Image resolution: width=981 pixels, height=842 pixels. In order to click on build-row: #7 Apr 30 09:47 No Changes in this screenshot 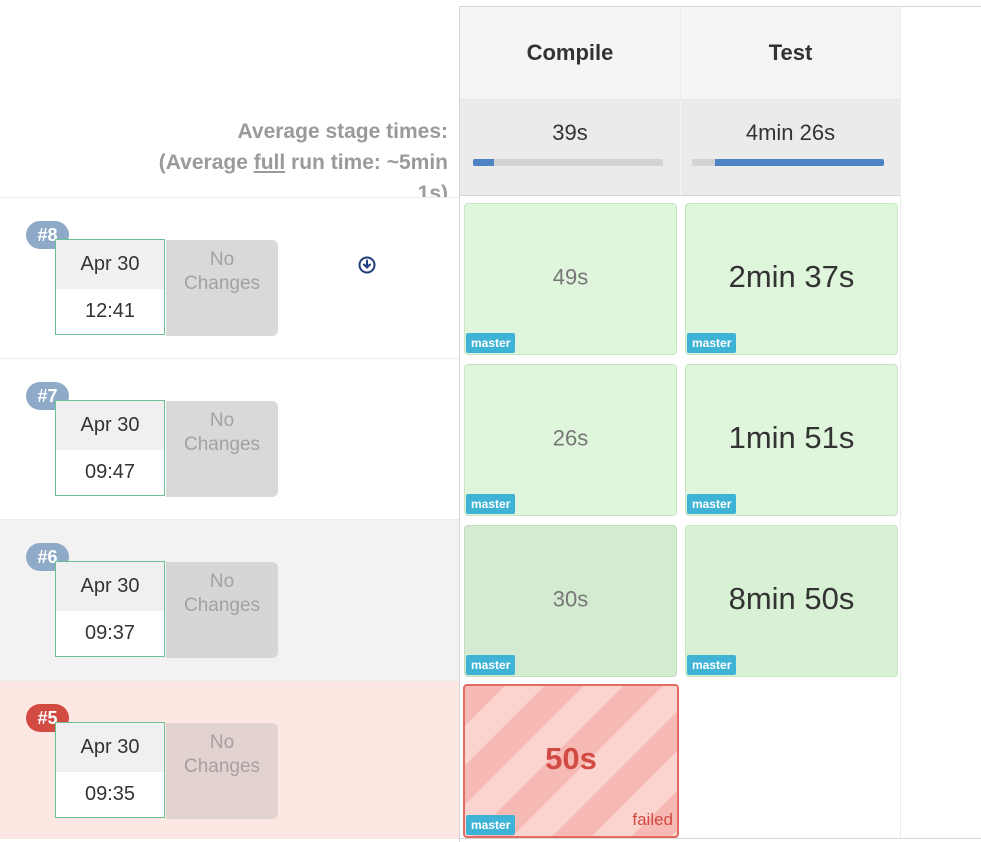, I will do `click(229, 438)`.